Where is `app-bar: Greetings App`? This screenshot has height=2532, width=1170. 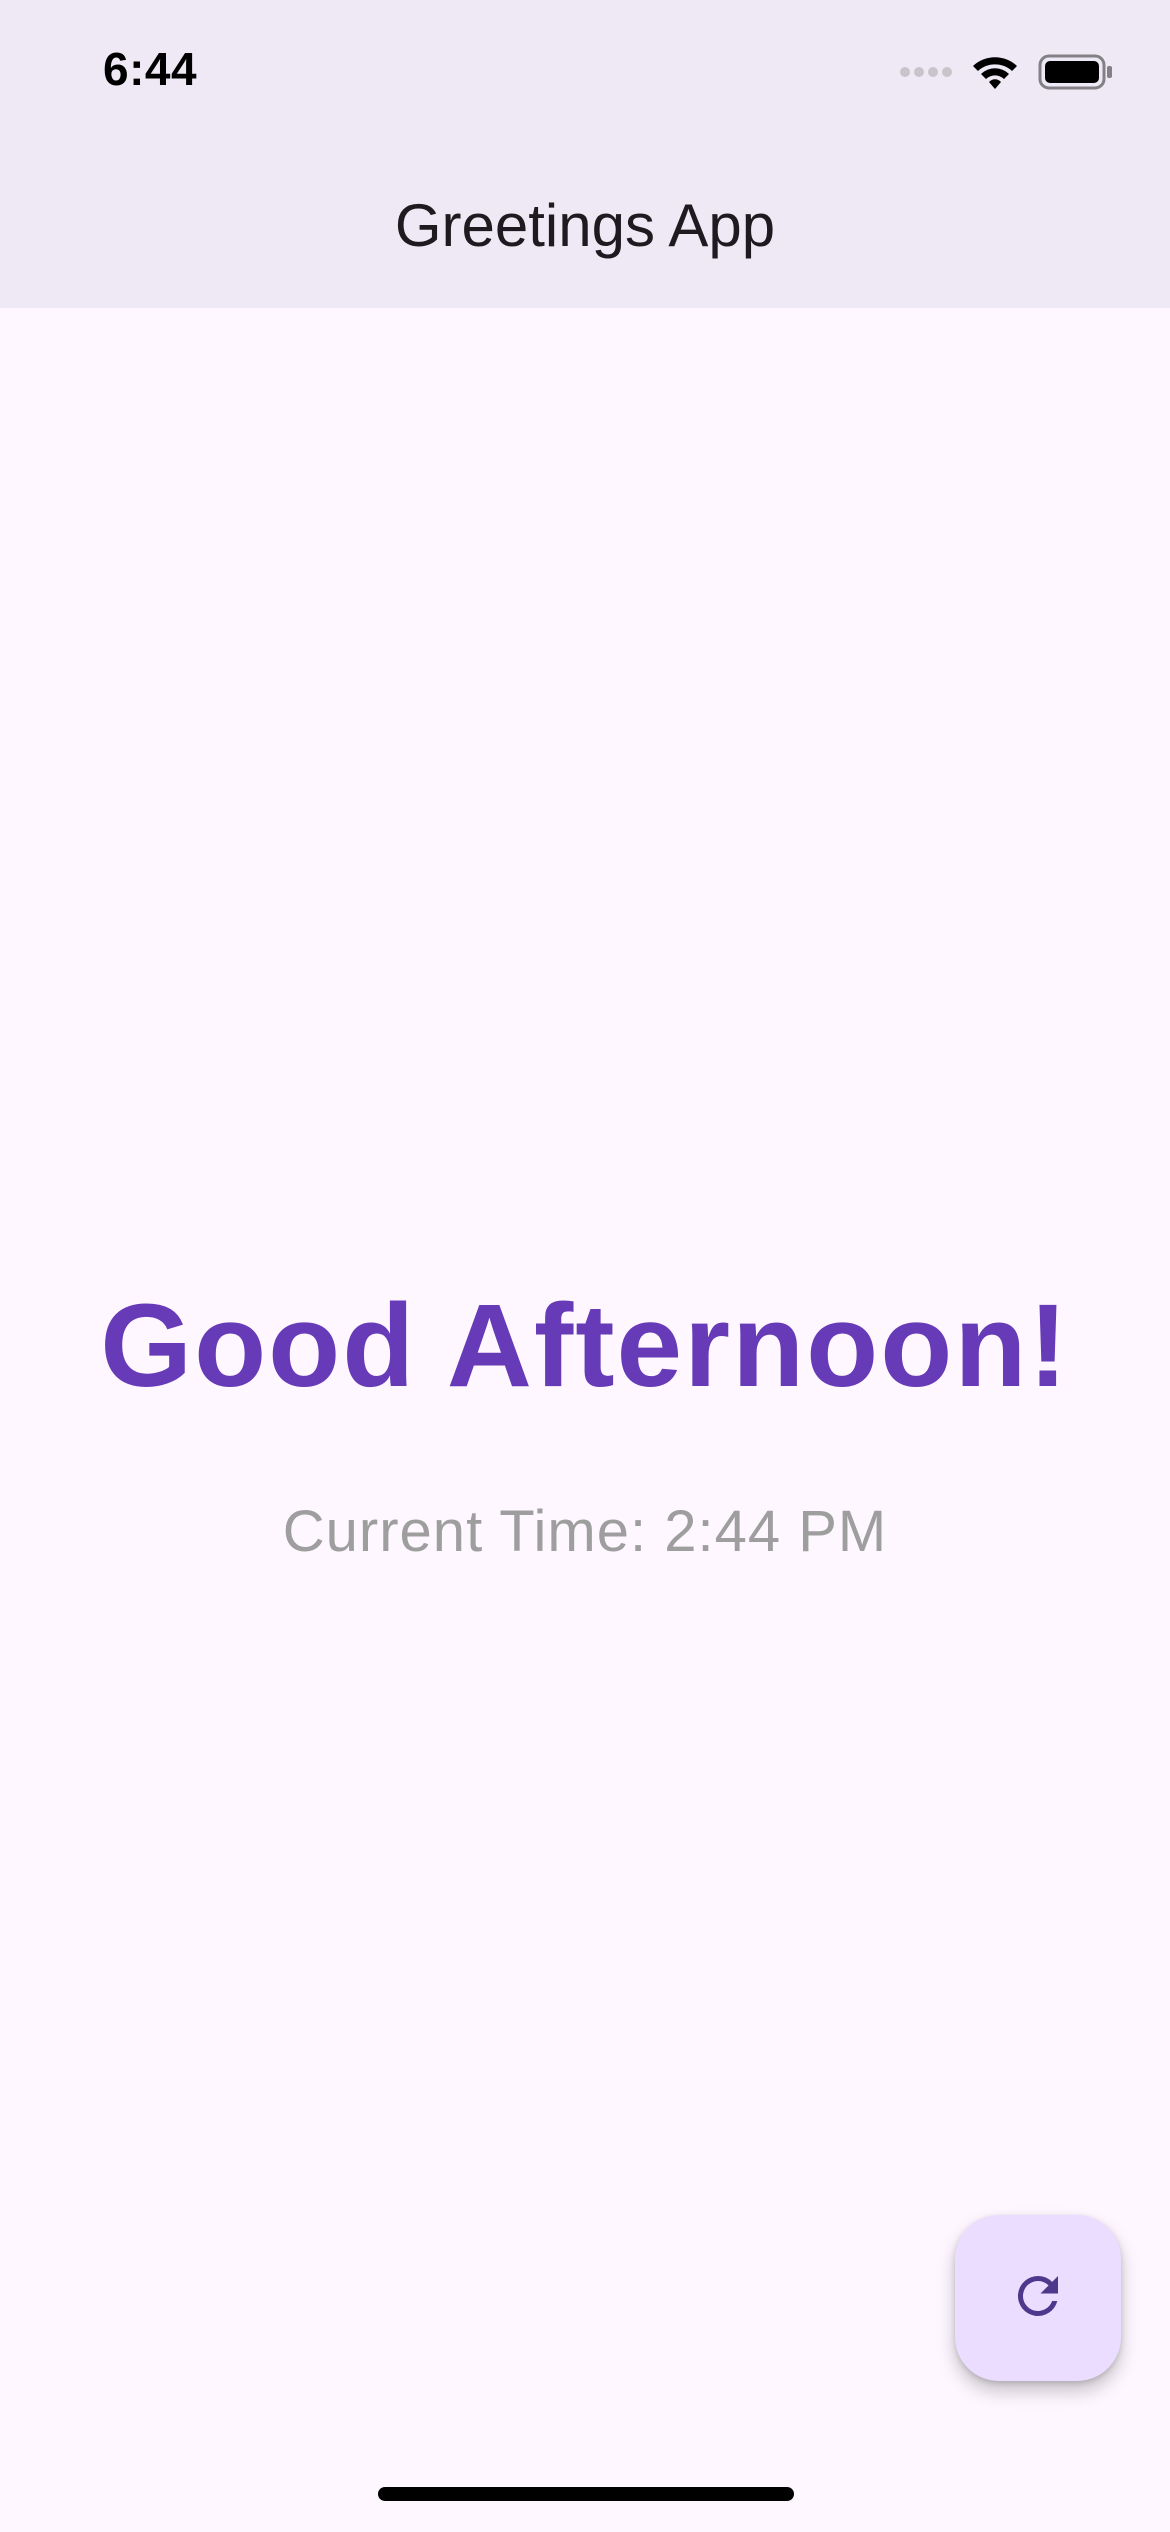 app-bar: Greetings App is located at coordinates (585, 229).